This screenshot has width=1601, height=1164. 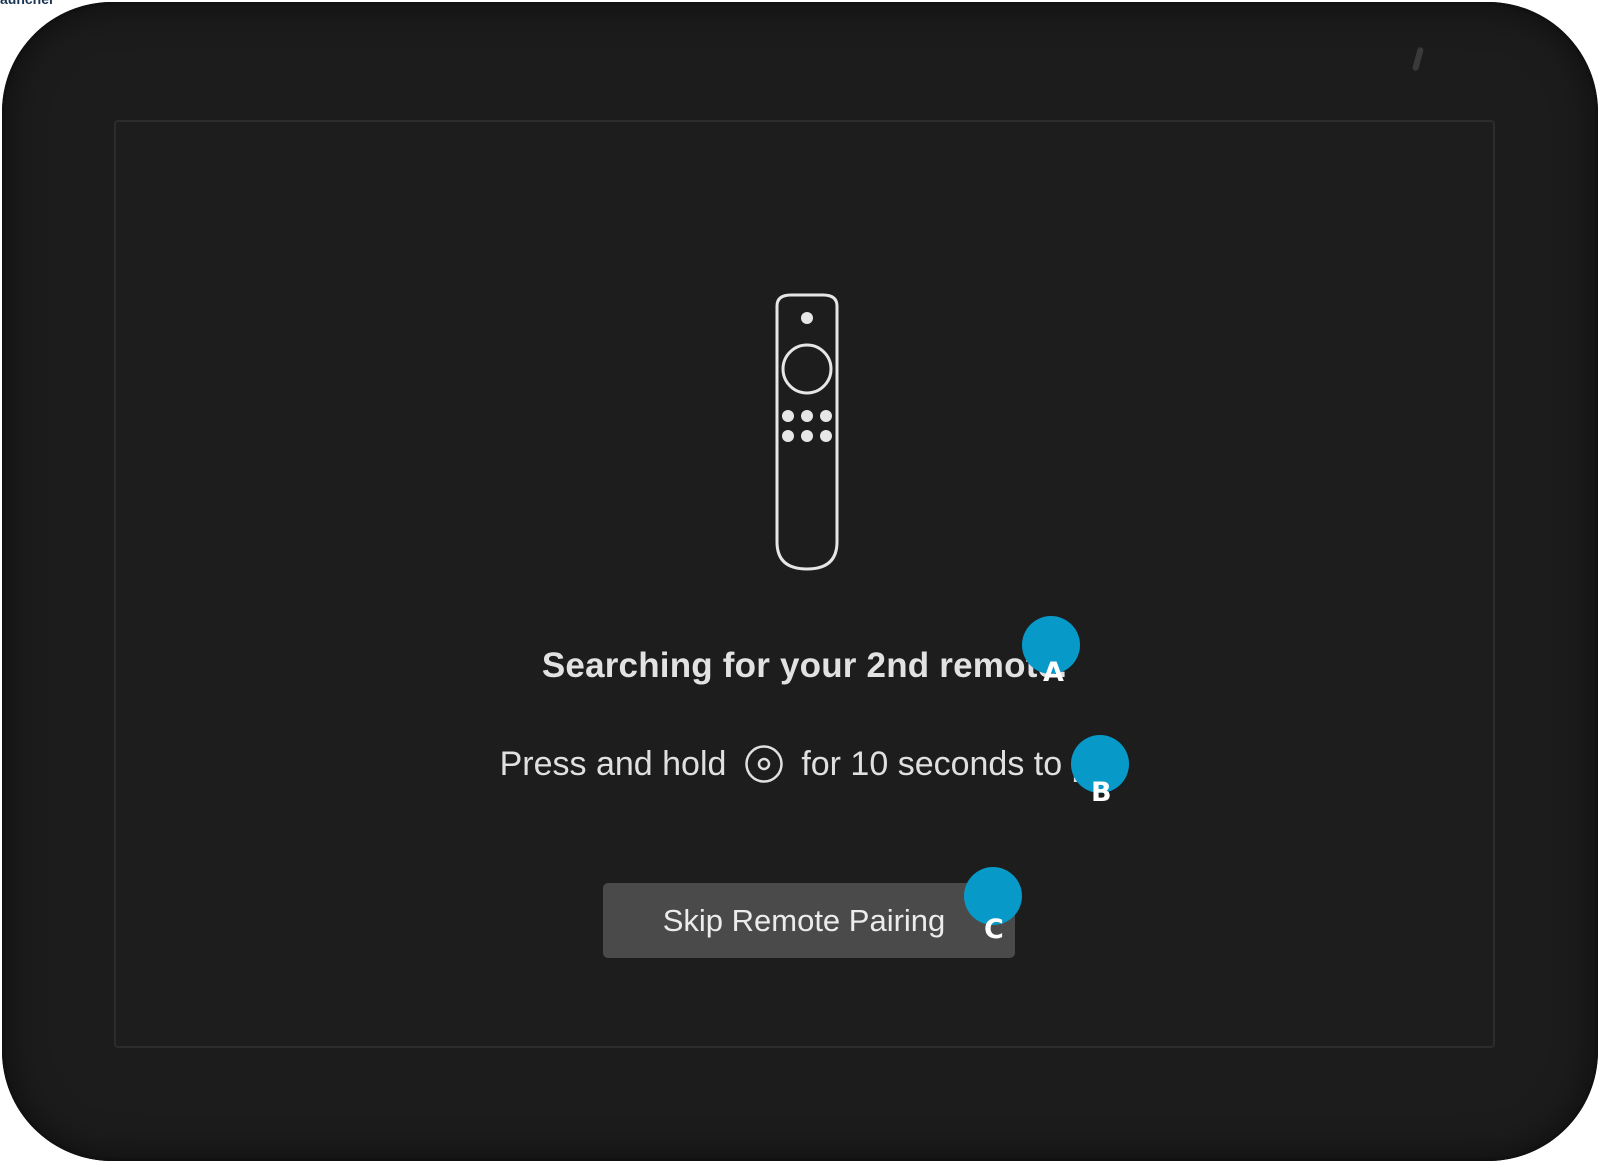 I want to click on instruction-text-after: for 10 seconds to pa, so click(x=955, y=764).